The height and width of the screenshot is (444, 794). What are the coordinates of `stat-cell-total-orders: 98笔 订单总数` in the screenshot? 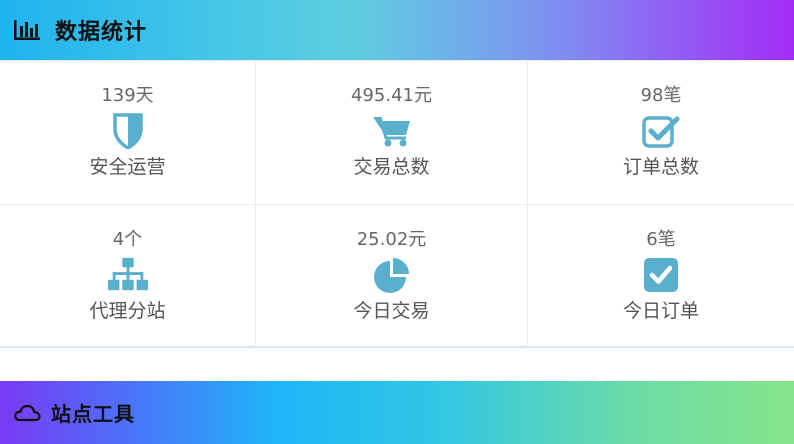 It's located at (661, 132).